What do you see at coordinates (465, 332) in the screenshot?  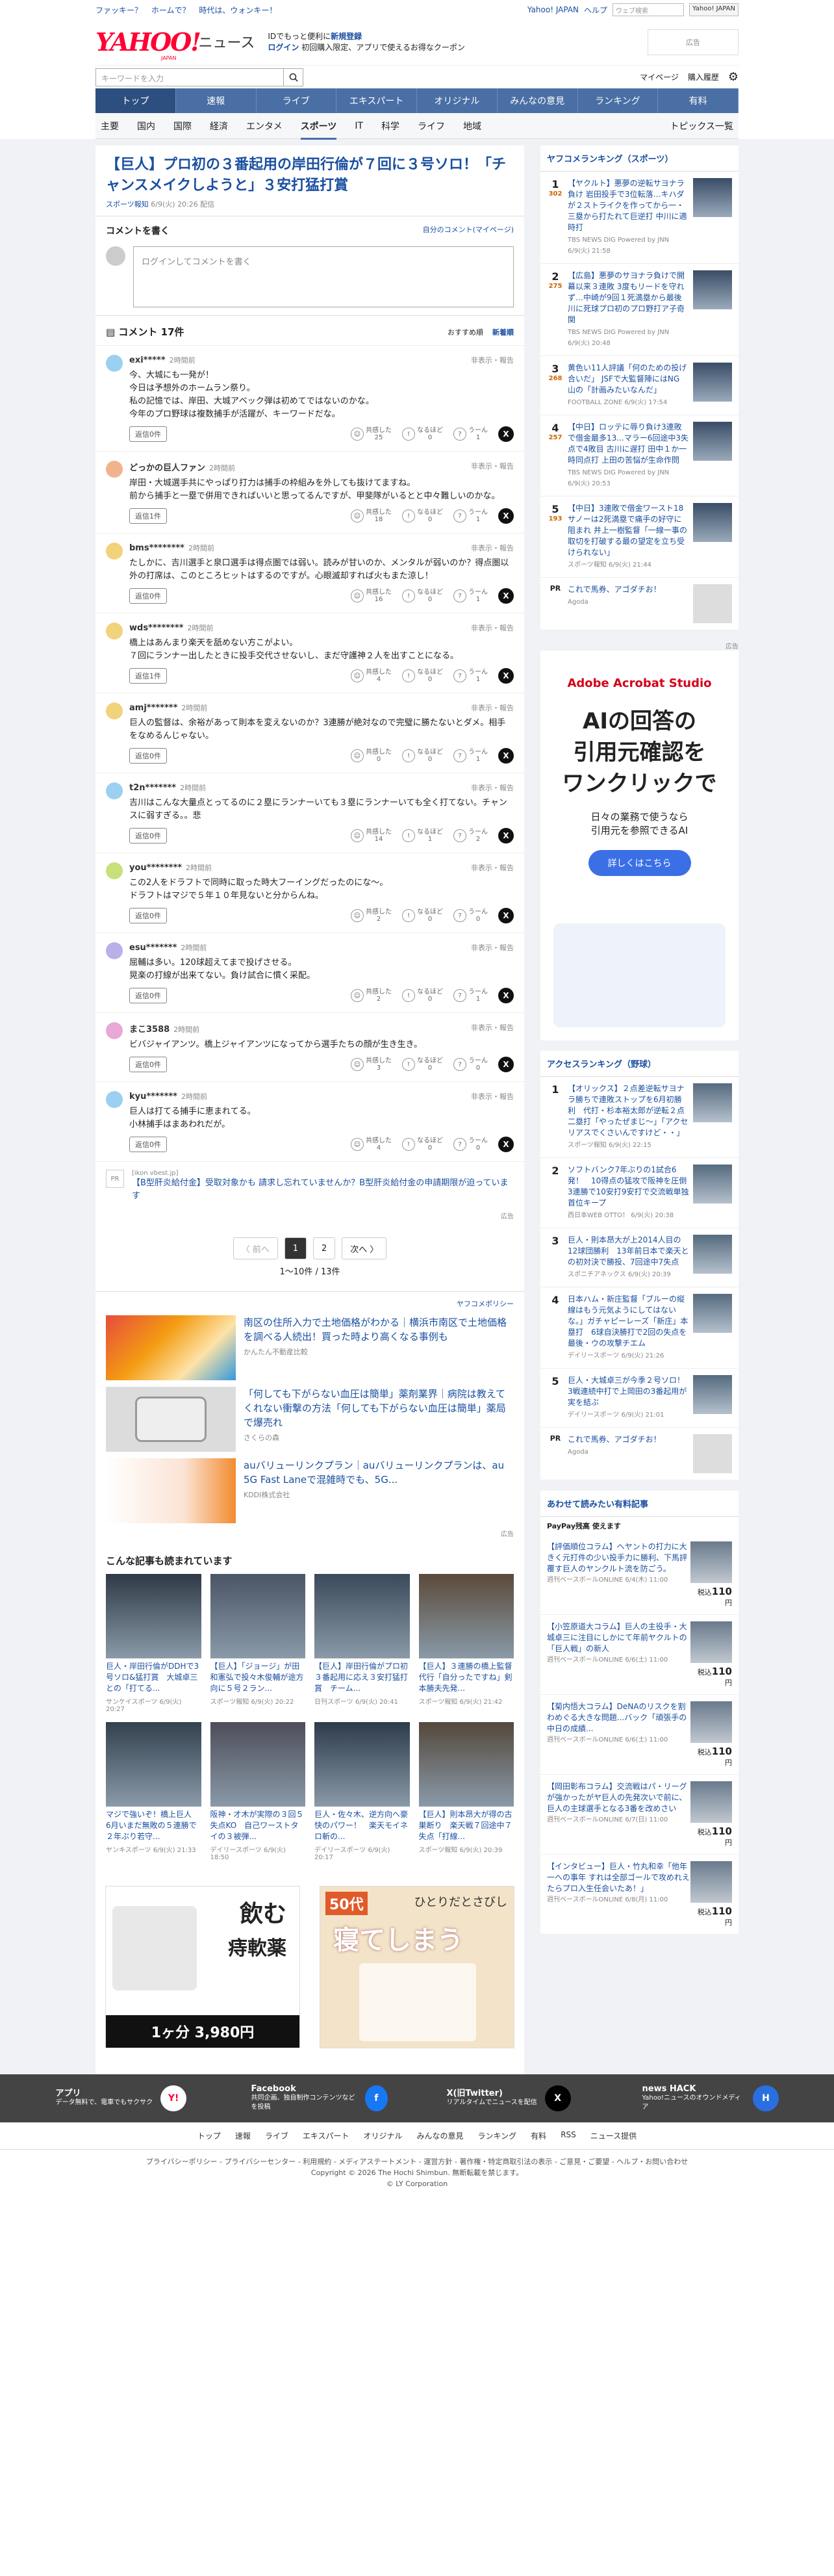 I see `sort-recommended: おすすめ順` at bounding box center [465, 332].